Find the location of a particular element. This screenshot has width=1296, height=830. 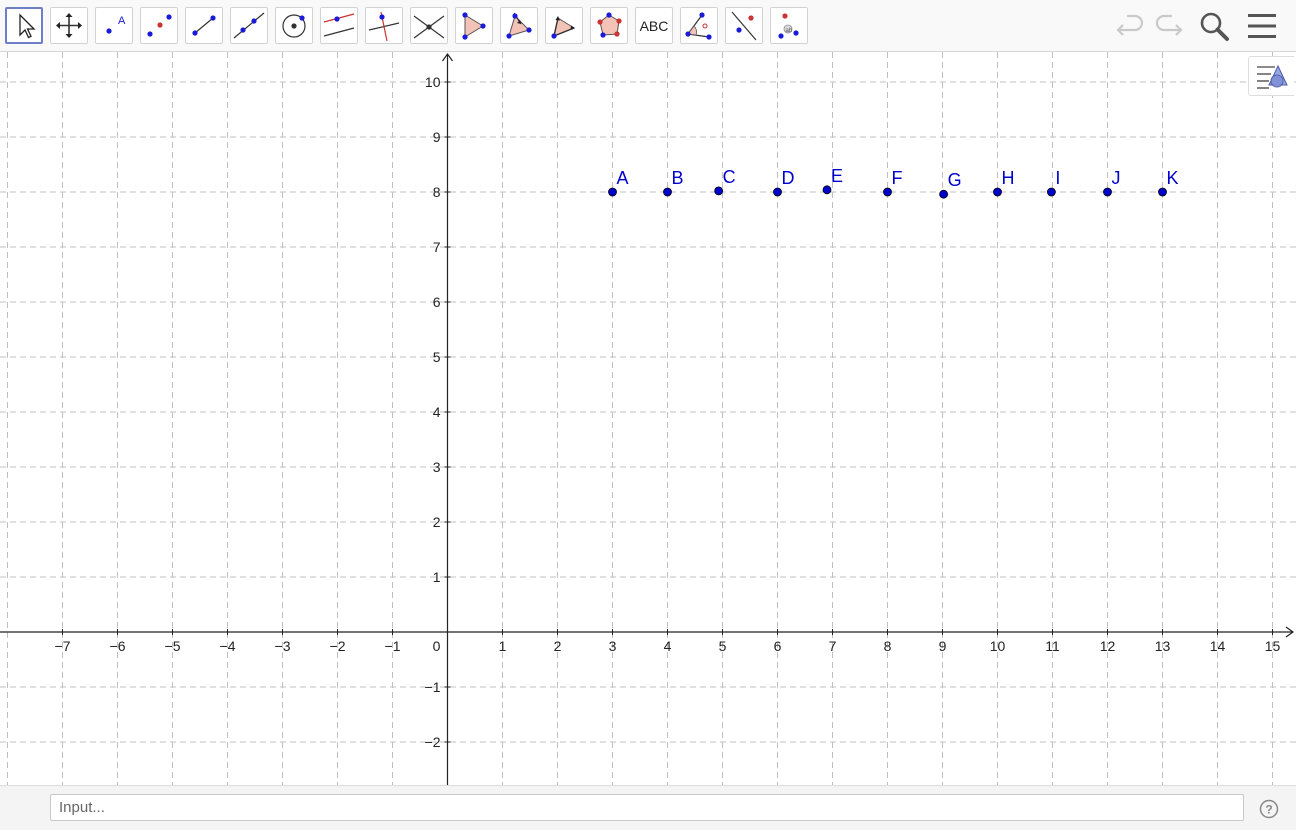

regular-polygon-icon is located at coordinates (609, 25).